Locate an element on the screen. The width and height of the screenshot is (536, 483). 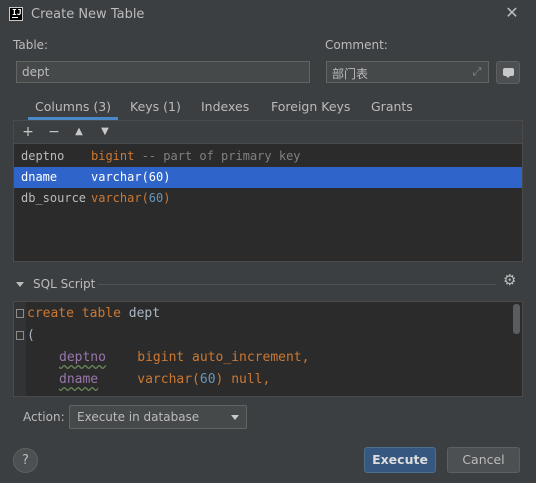
action-selected-value: Execute in database is located at coordinates (138, 417).